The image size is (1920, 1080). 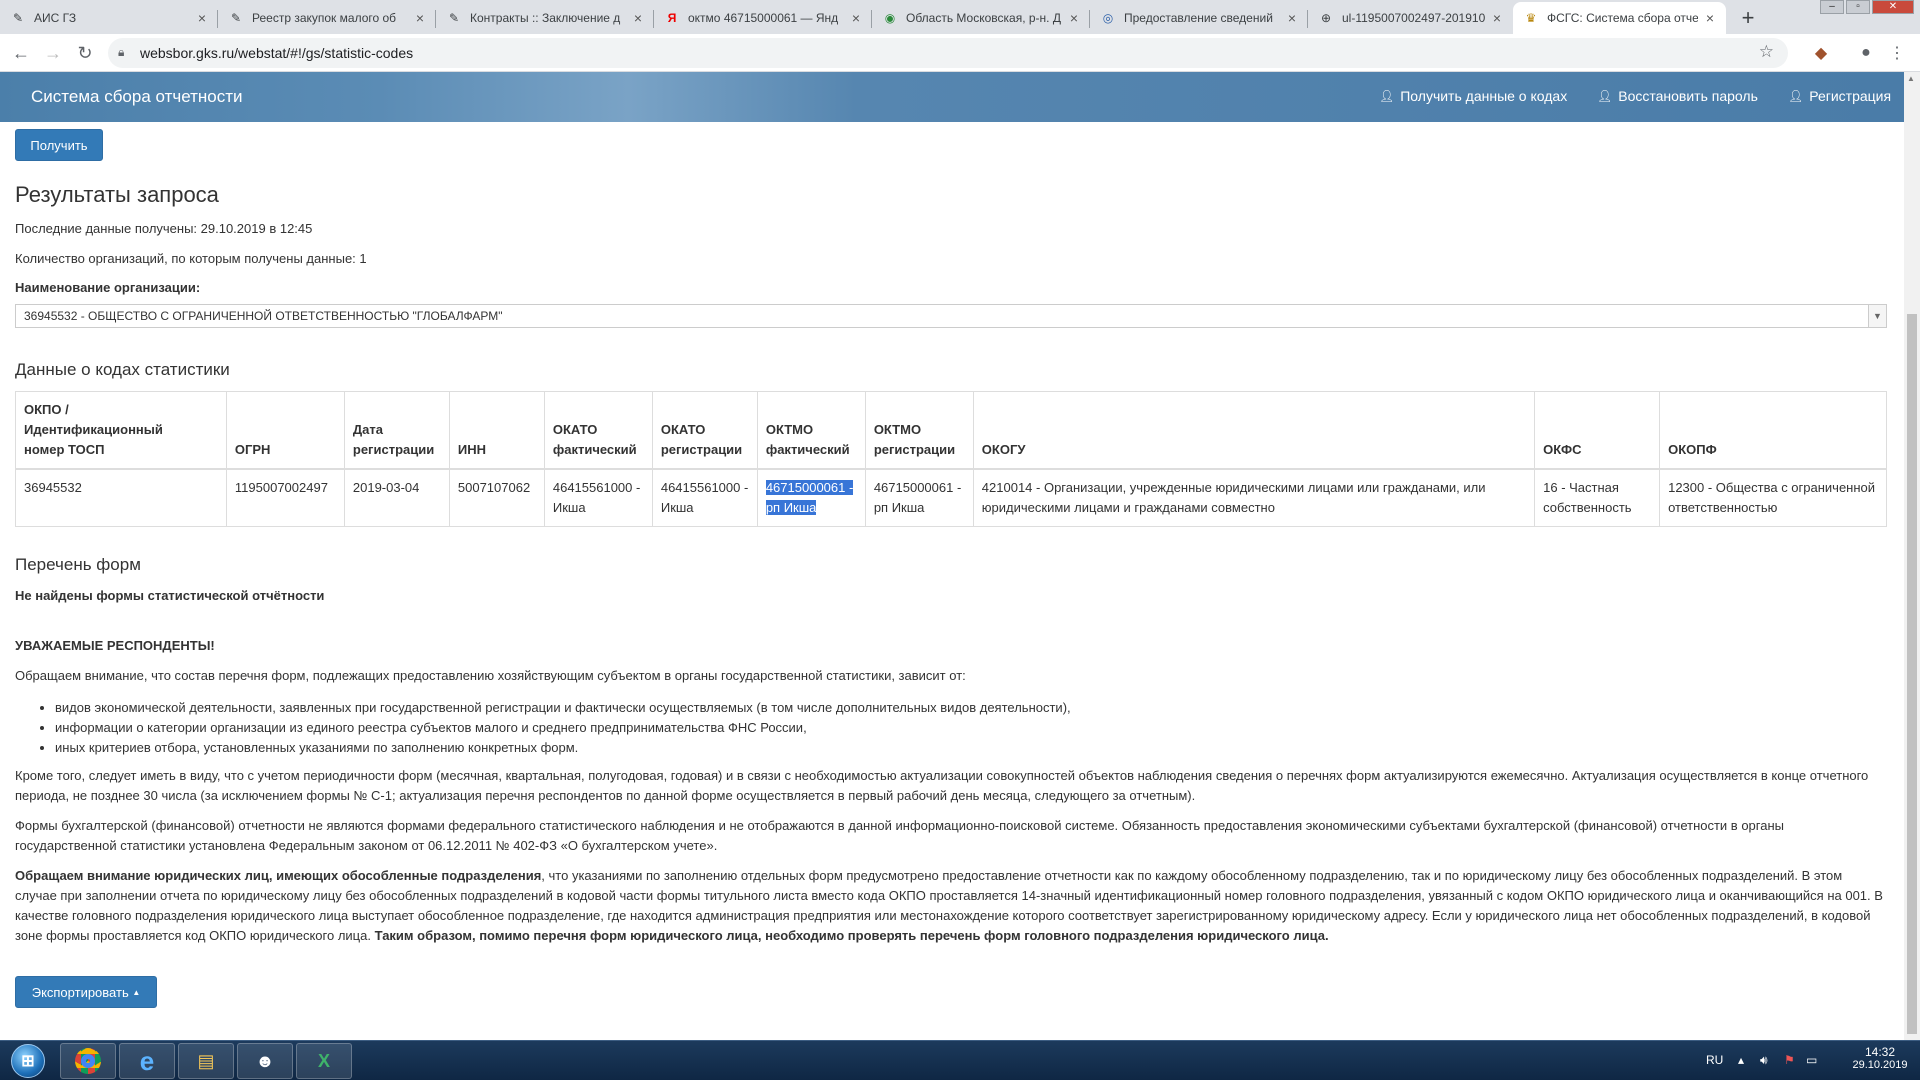 I want to click on gov-icon: ◎, so click(x=1108, y=18).